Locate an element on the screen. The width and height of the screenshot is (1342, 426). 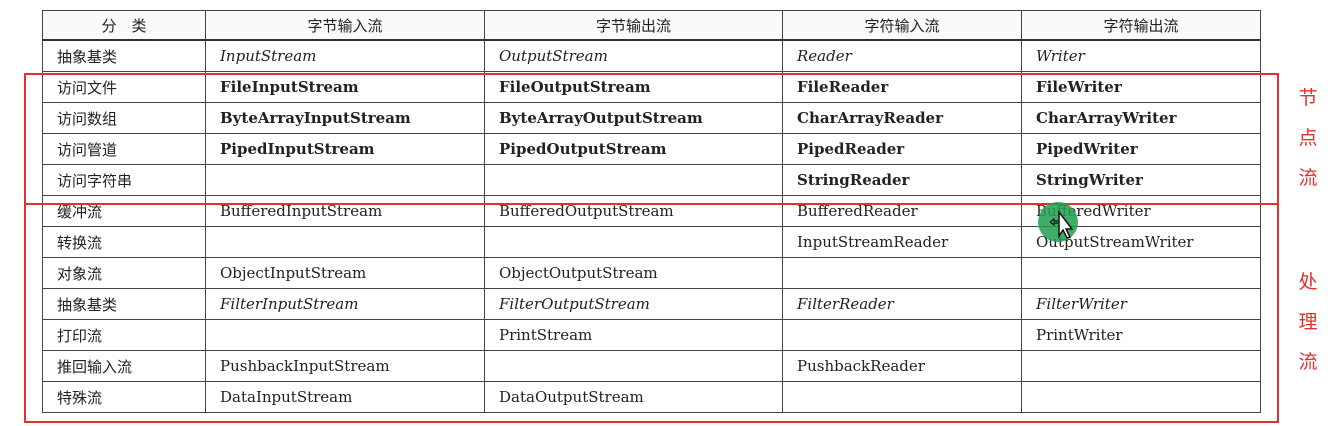
header-category: 分 类 is located at coordinates (124, 25).